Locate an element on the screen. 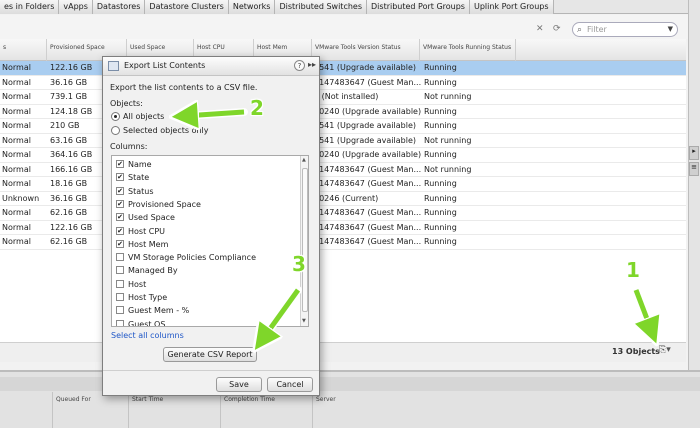 The height and width of the screenshot is (428, 700). table-cell: 9541 (Upgrade available) is located at coordinates (365, 140).